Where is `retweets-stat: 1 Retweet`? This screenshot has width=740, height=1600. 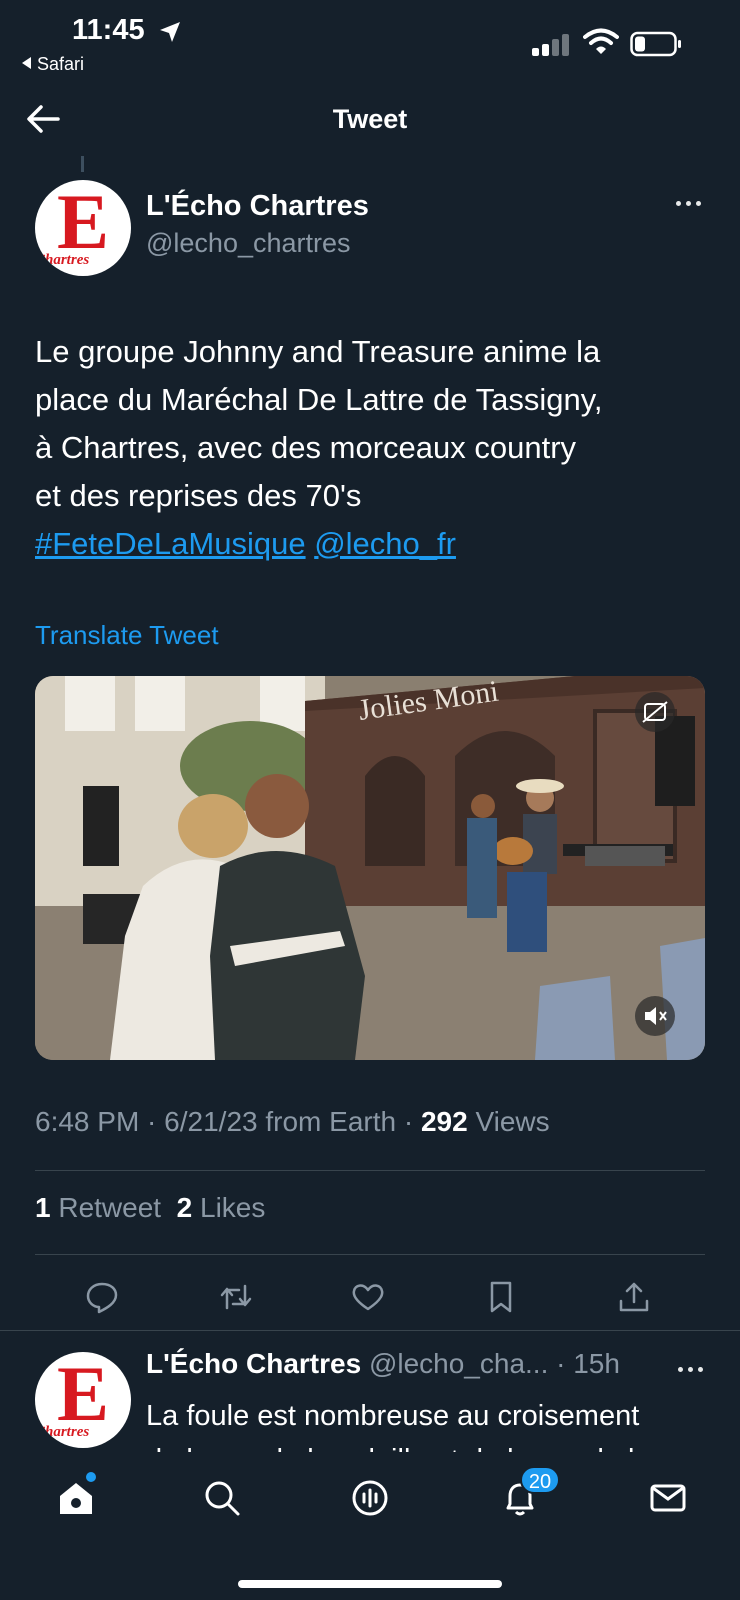
retweets-stat: 1 Retweet is located at coordinates (98, 1207).